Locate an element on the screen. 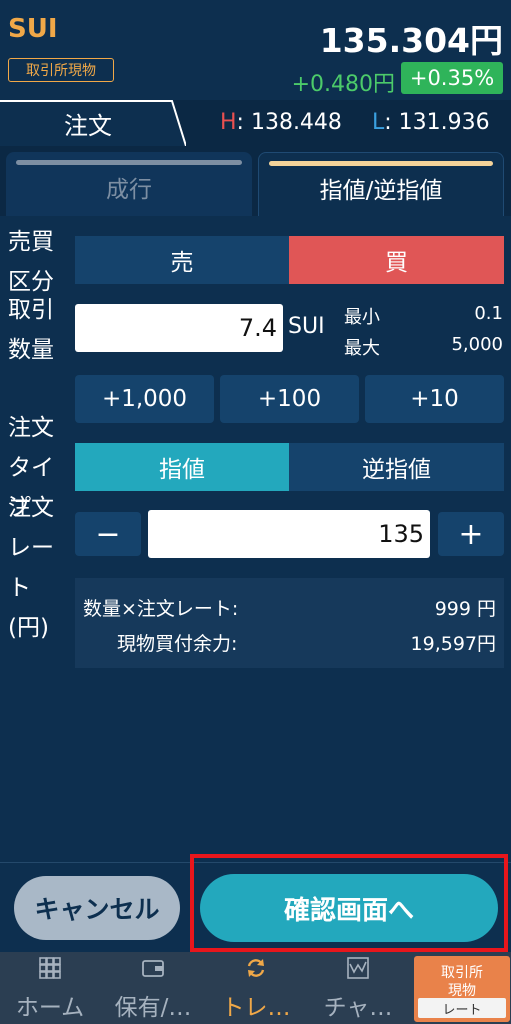 The width and height of the screenshot is (511, 1024). high-letter: H is located at coordinates (228, 122).